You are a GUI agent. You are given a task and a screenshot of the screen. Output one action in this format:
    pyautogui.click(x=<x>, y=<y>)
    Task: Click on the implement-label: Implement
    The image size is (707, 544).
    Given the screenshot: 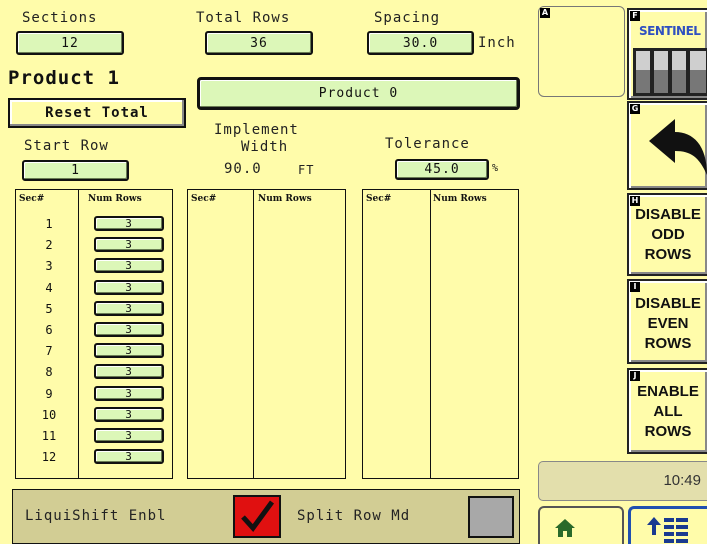 What is the action you would take?
    pyautogui.click(x=256, y=130)
    